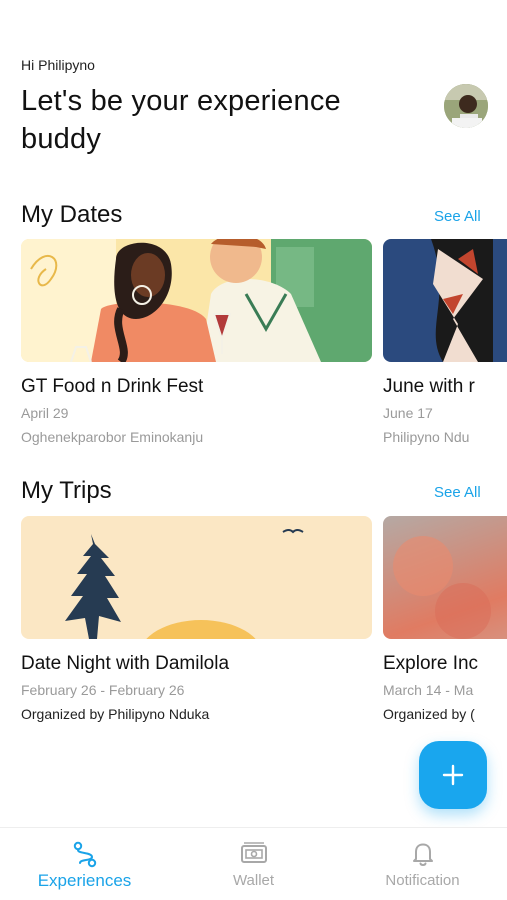 This screenshot has height=900, width=507. Describe the element at coordinates (253, 852) in the screenshot. I see `wallet-icon` at that location.